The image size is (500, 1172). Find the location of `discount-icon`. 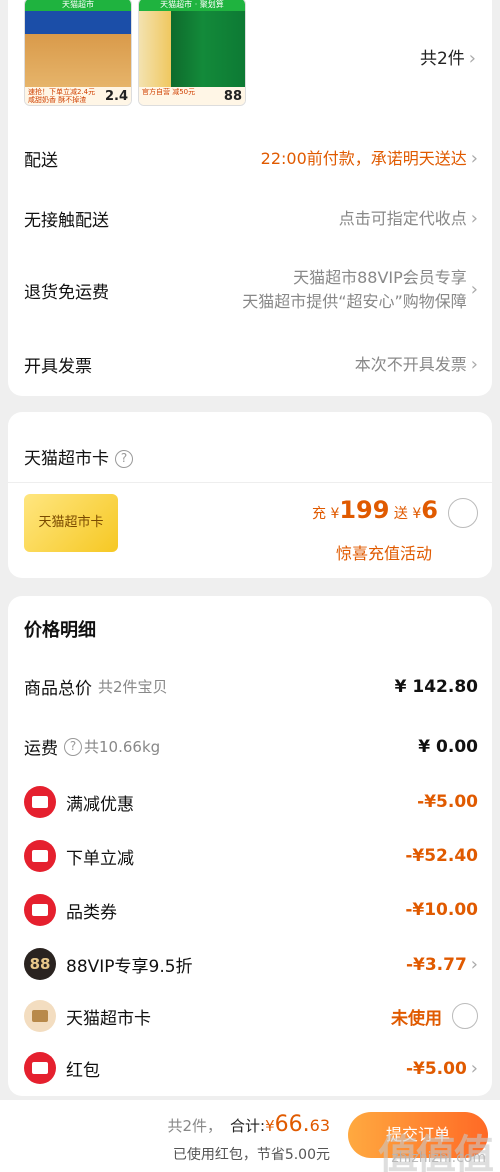

discount-icon is located at coordinates (40, 856).